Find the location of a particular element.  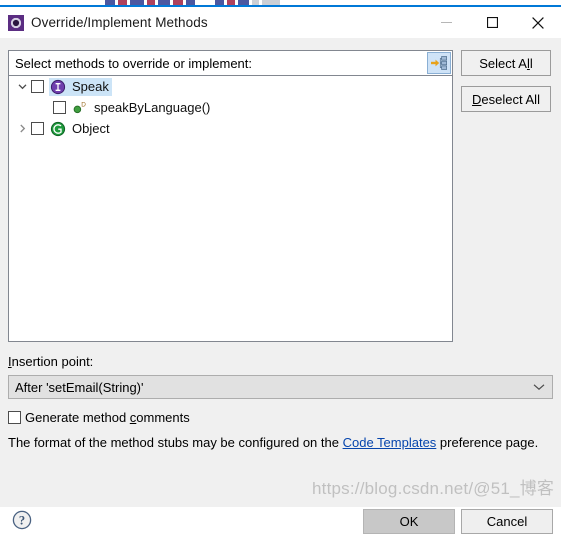

minimize-button is located at coordinates (446, 22).